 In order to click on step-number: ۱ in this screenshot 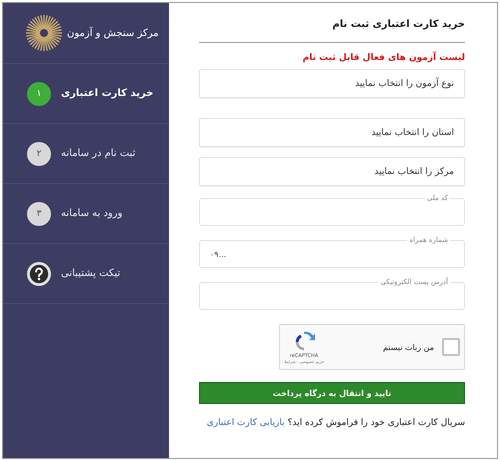, I will do `click(39, 94)`.